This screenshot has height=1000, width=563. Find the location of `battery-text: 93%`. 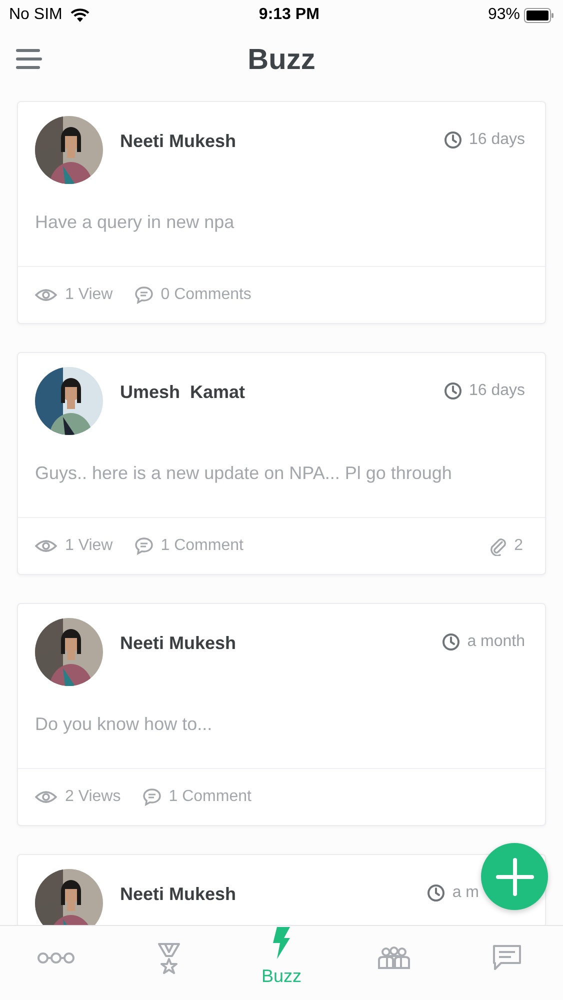

battery-text: 93% is located at coordinates (504, 15).